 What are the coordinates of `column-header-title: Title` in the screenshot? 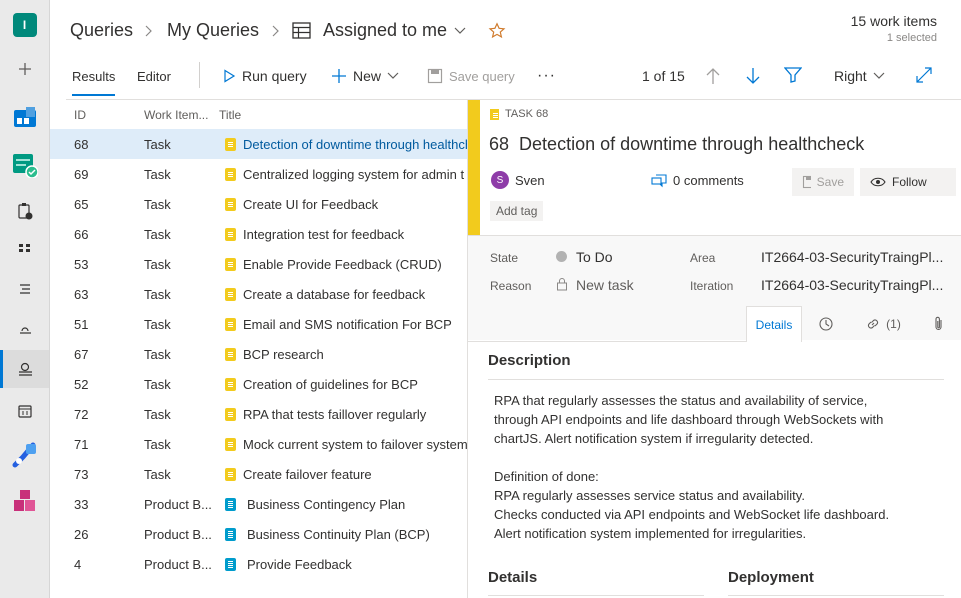 It's located at (230, 115).